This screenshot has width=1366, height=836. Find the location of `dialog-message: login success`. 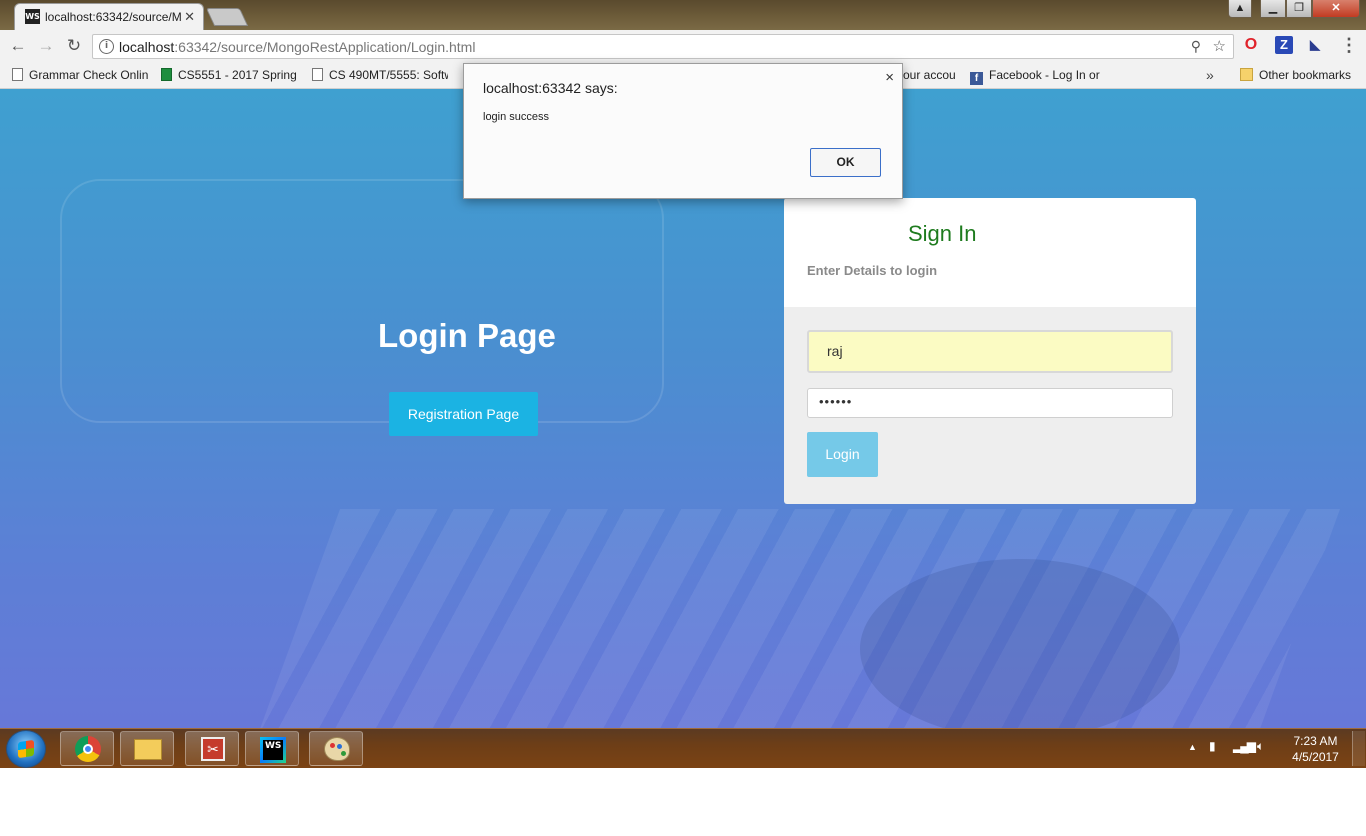

dialog-message: login success is located at coordinates (516, 117).